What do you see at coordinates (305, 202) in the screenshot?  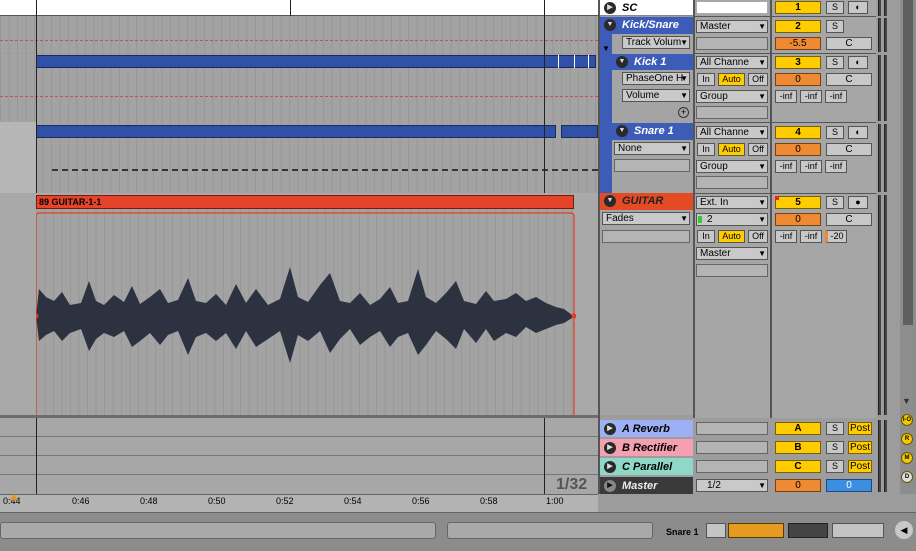 I see `guitar-clip-header: 89 GUITAR-1-1` at bounding box center [305, 202].